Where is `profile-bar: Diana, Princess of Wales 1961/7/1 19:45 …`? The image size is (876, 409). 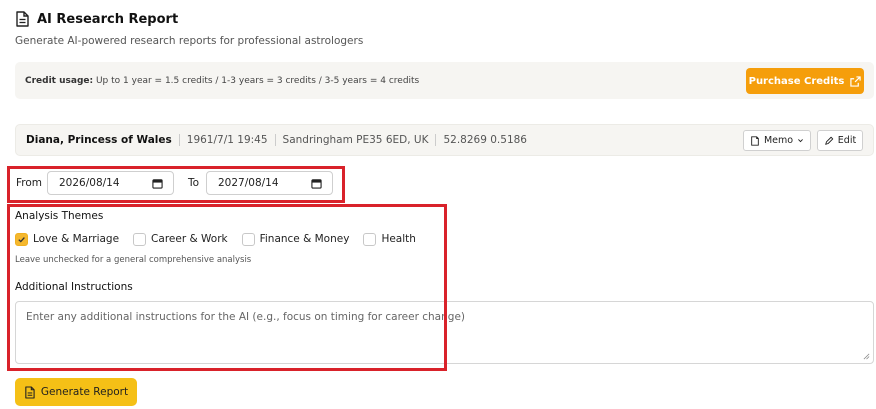 profile-bar: Diana, Princess of Wales 1961/7/1 19:45 … is located at coordinates (444, 140).